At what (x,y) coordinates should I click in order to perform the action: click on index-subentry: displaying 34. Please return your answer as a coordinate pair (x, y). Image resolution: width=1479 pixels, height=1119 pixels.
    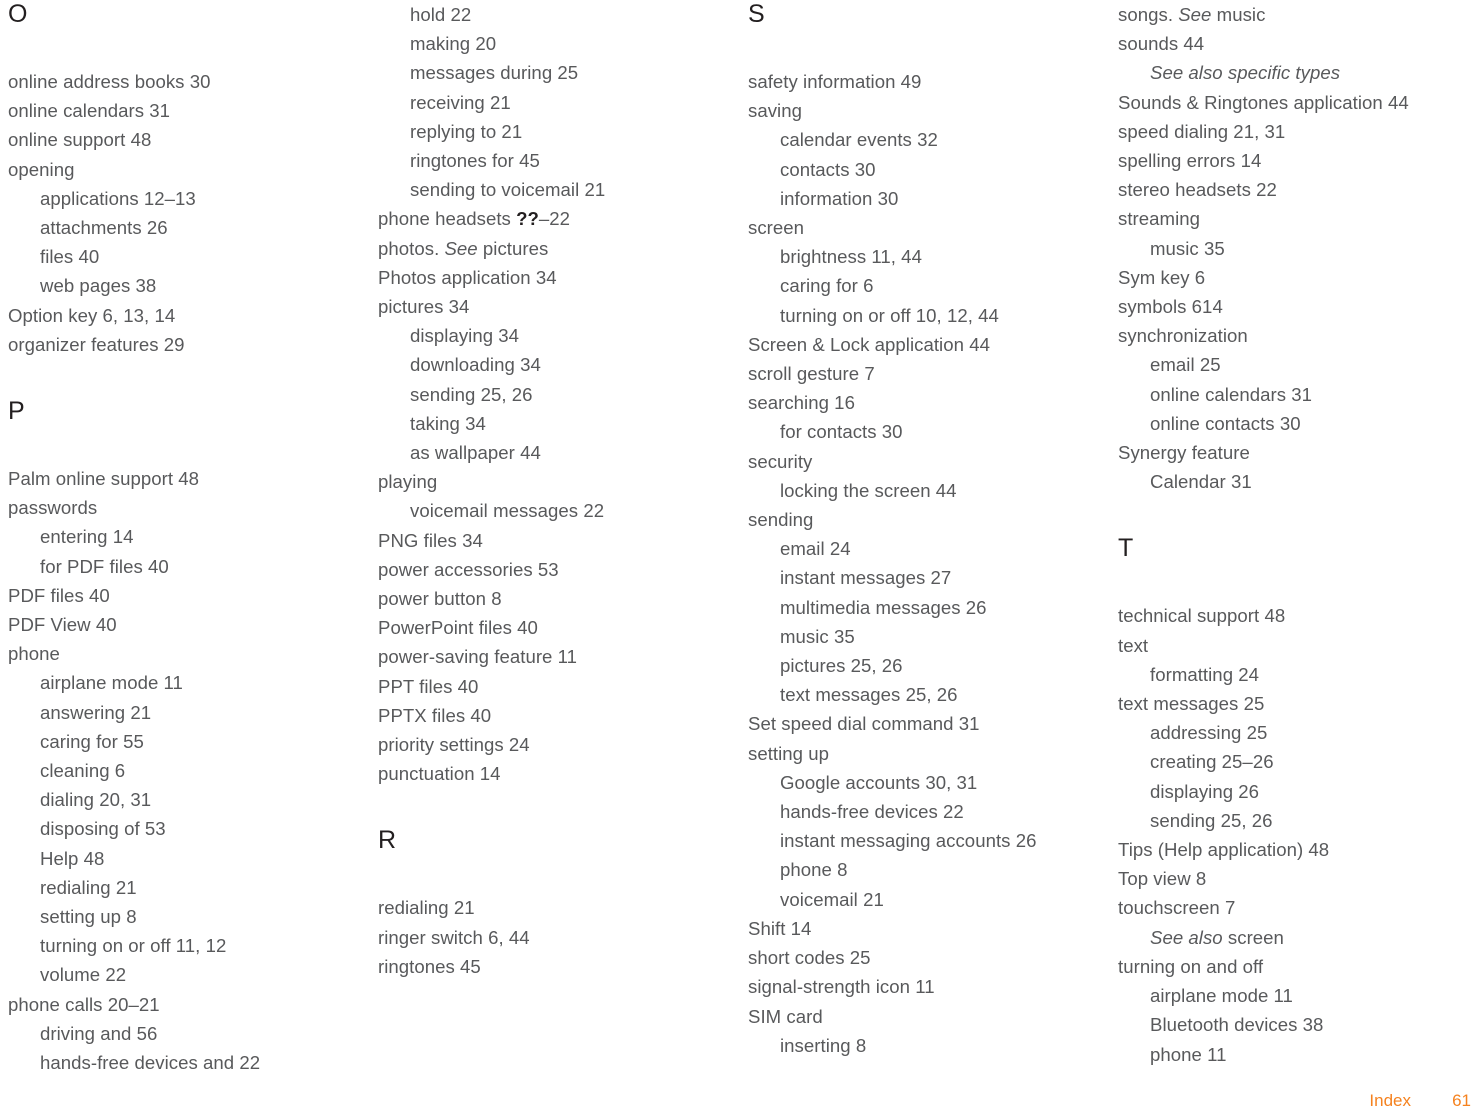
    Looking at the image, I should click on (465, 336).